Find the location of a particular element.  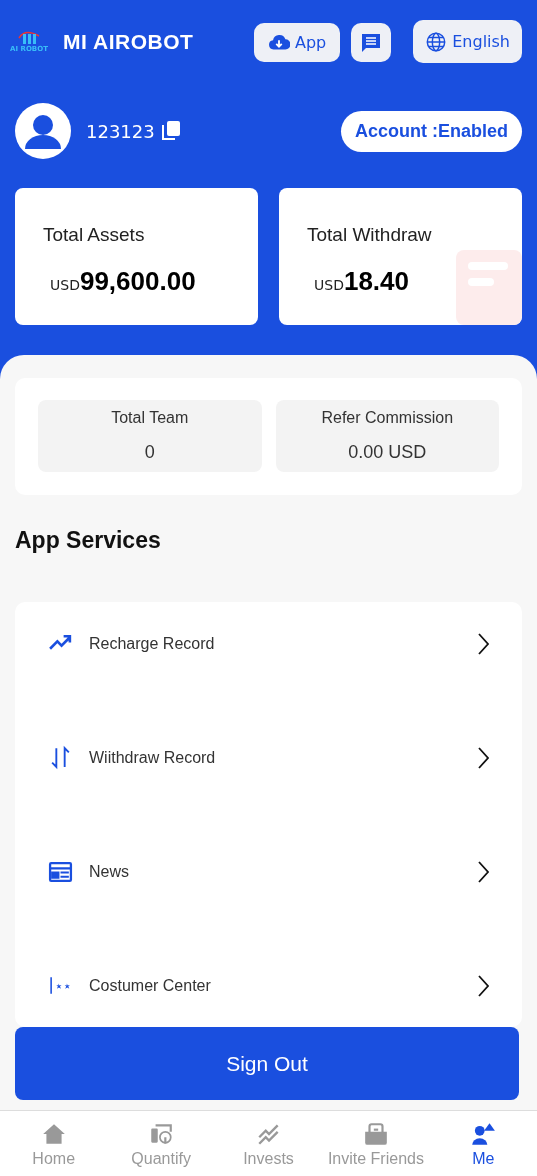

app-button: App is located at coordinates (297, 42).